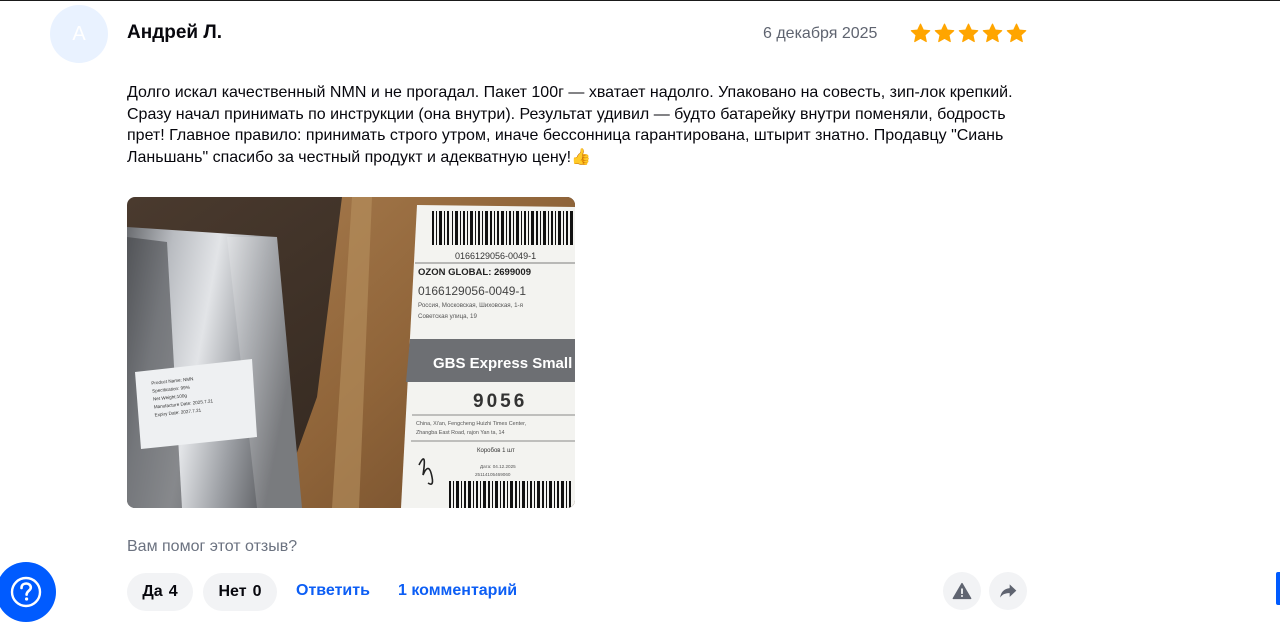  I want to click on sorting-code: 9056, so click(500, 401).